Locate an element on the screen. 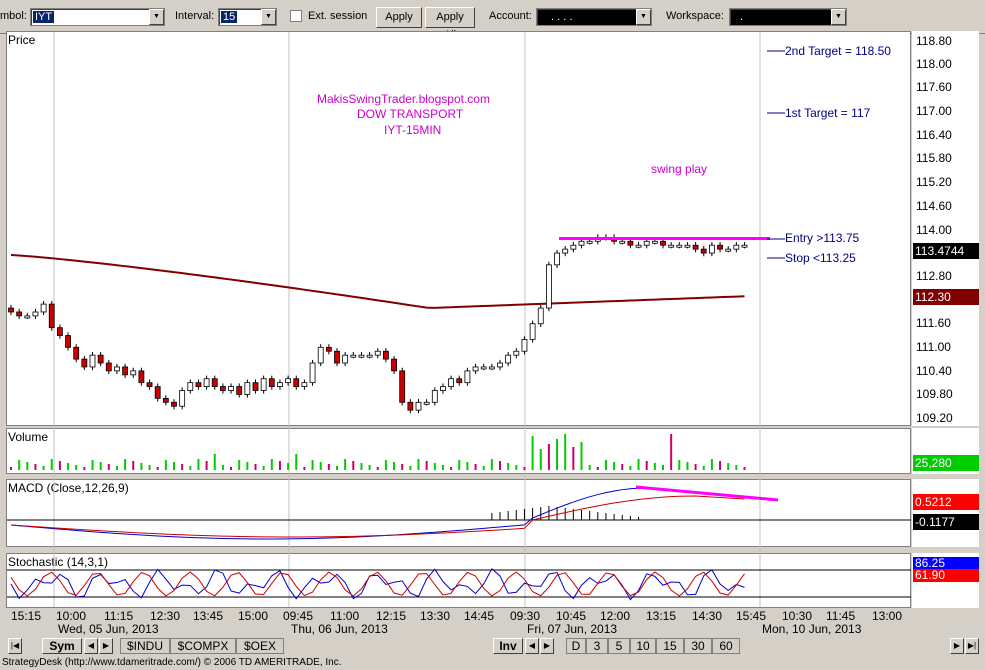  sym-tab: Sym is located at coordinates (62, 646).